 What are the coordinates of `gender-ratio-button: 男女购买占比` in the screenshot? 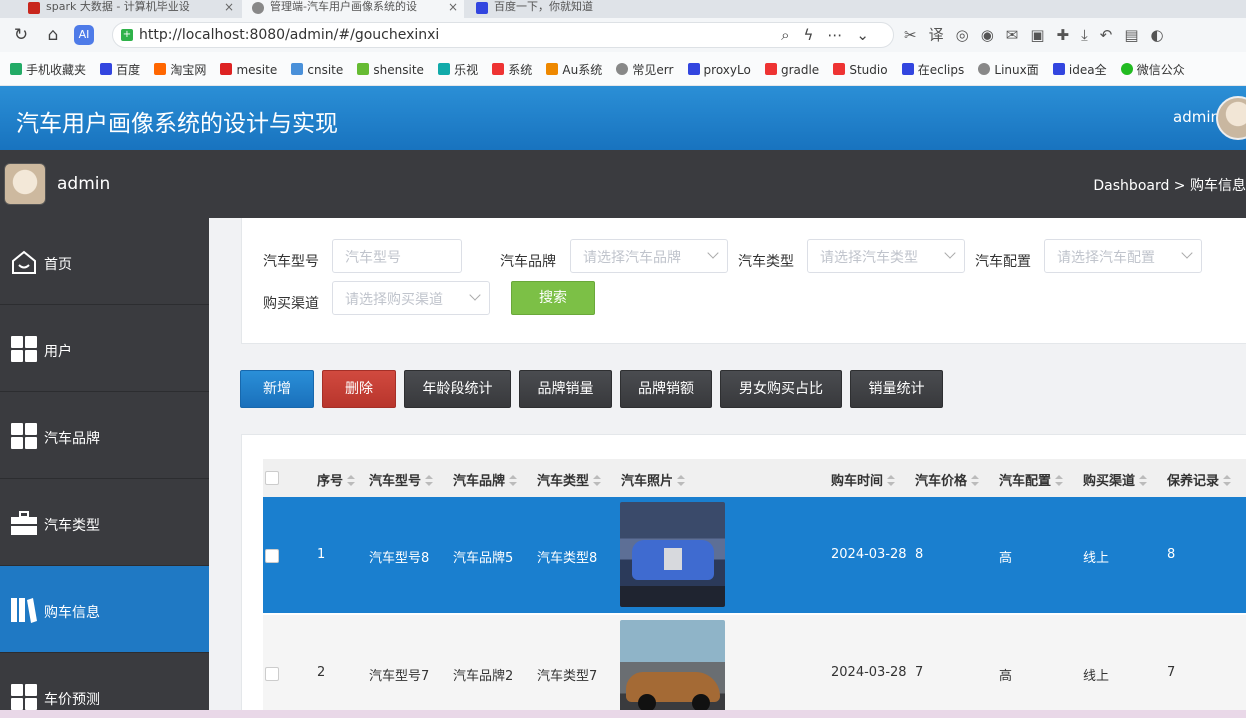 It's located at (781, 389).